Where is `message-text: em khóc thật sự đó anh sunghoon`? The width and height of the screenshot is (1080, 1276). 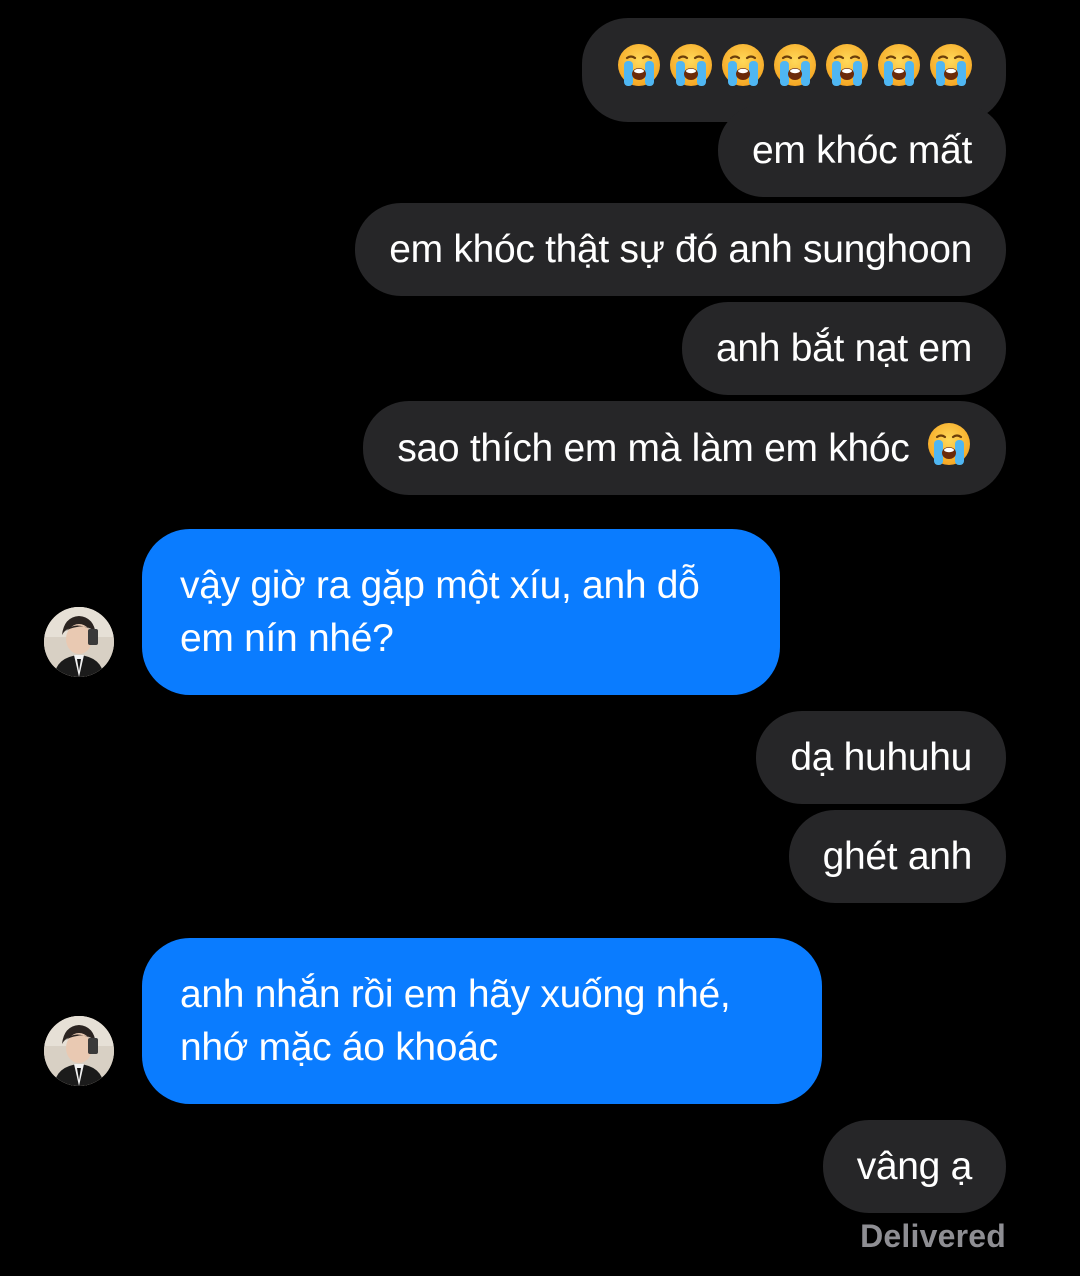
message-text: em khóc thật sự đó anh sunghoon is located at coordinates (680, 249).